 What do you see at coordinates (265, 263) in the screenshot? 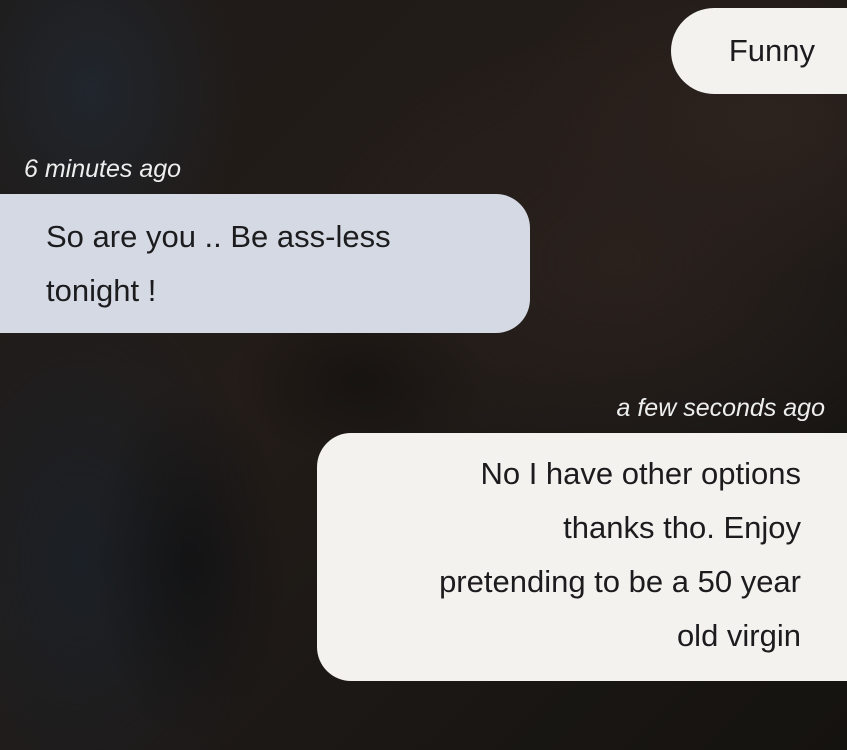
I see `received-message-bubble: So are you .. Be ass-less tonight !` at bounding box center [265, 263].